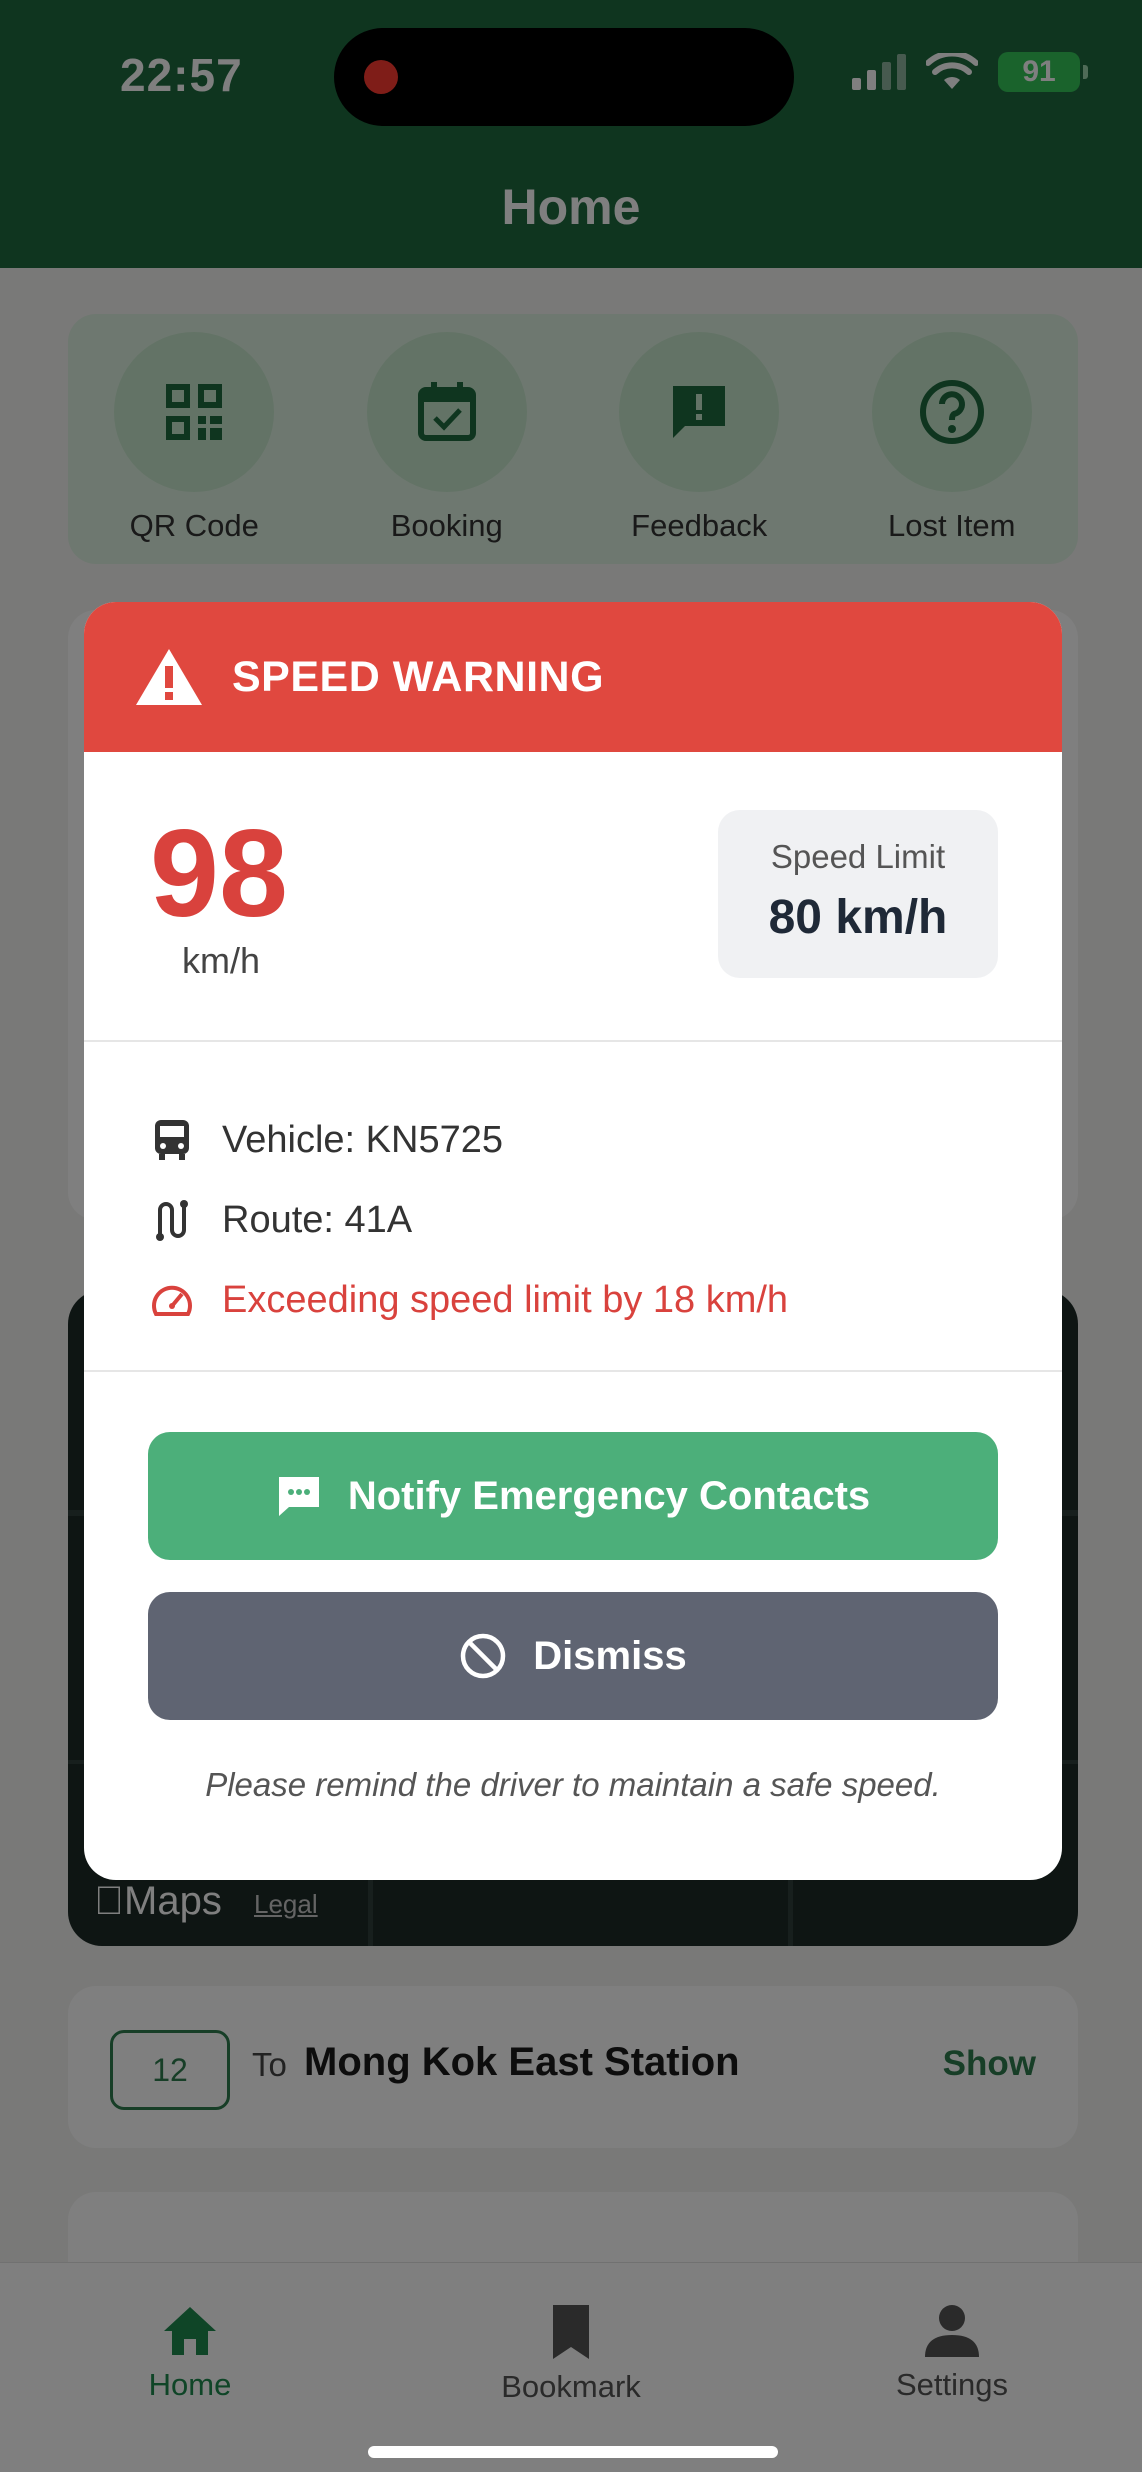  Describe the element at coordinates (858, 856) in the screenshot. I see `speed-limit-label: Speed Limit` at that location.